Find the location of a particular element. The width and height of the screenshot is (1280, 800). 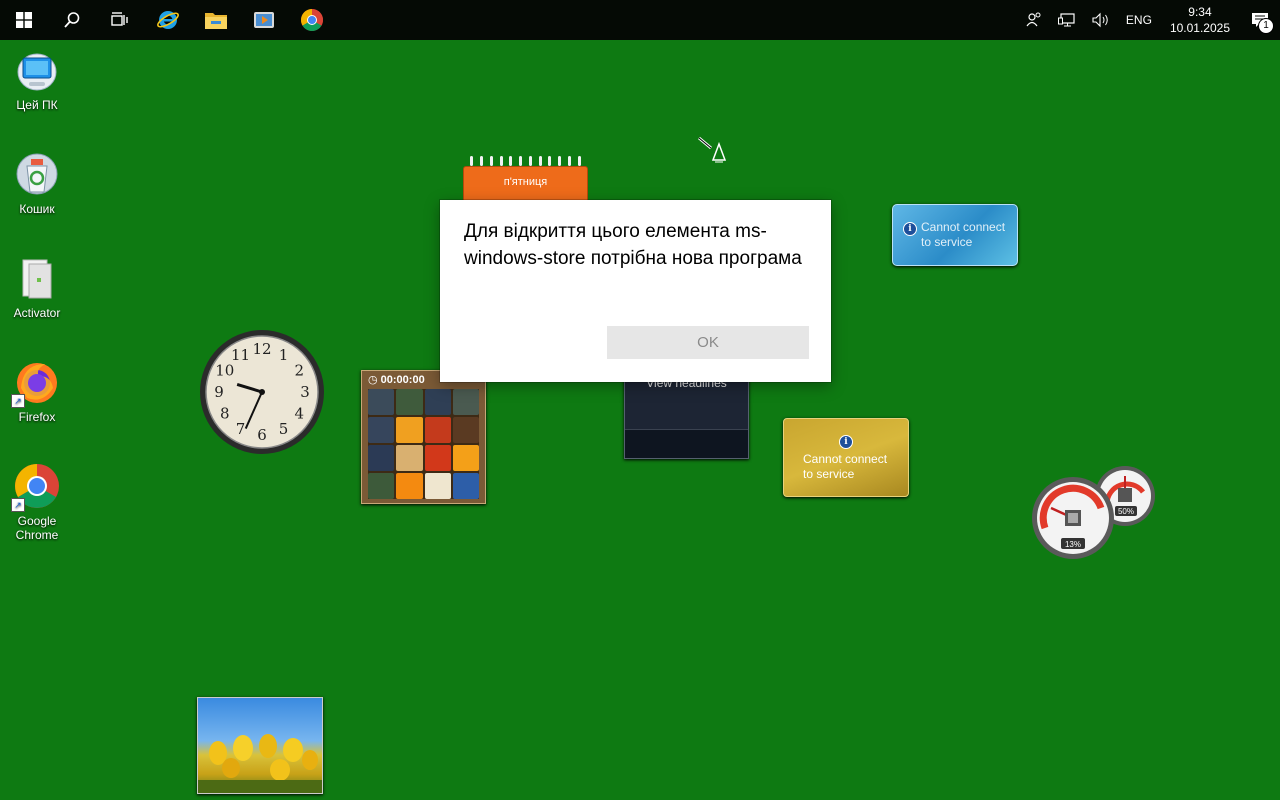

system-tray: ENG 9:34 10.01.2025 1 is located at coordinates (1149, 20).